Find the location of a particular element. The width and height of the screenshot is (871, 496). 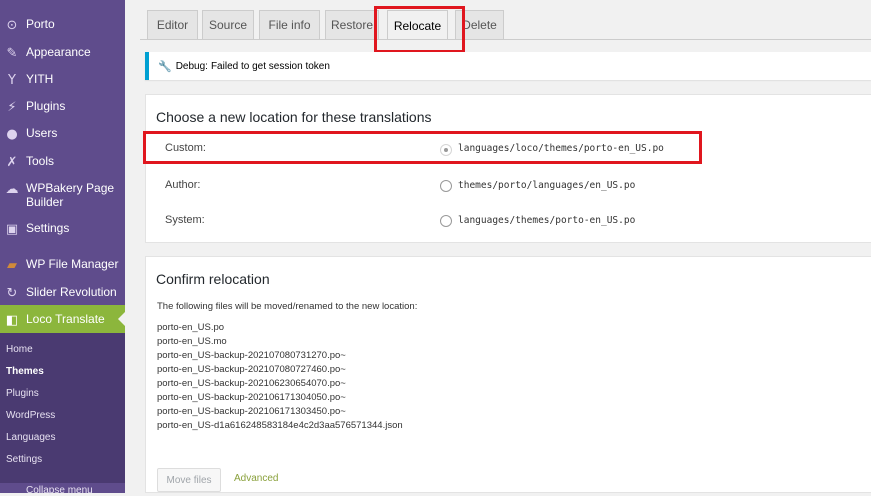

highlight-relocate-tab is located at coordinates (419, 29).